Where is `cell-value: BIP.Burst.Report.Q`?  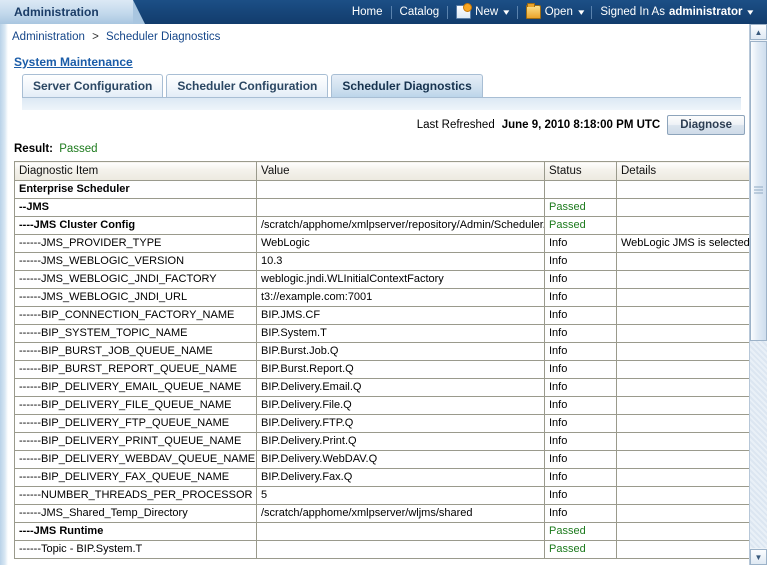 cell-value: BIP.Burst.Report.Q is located at coordinates (400, 369).